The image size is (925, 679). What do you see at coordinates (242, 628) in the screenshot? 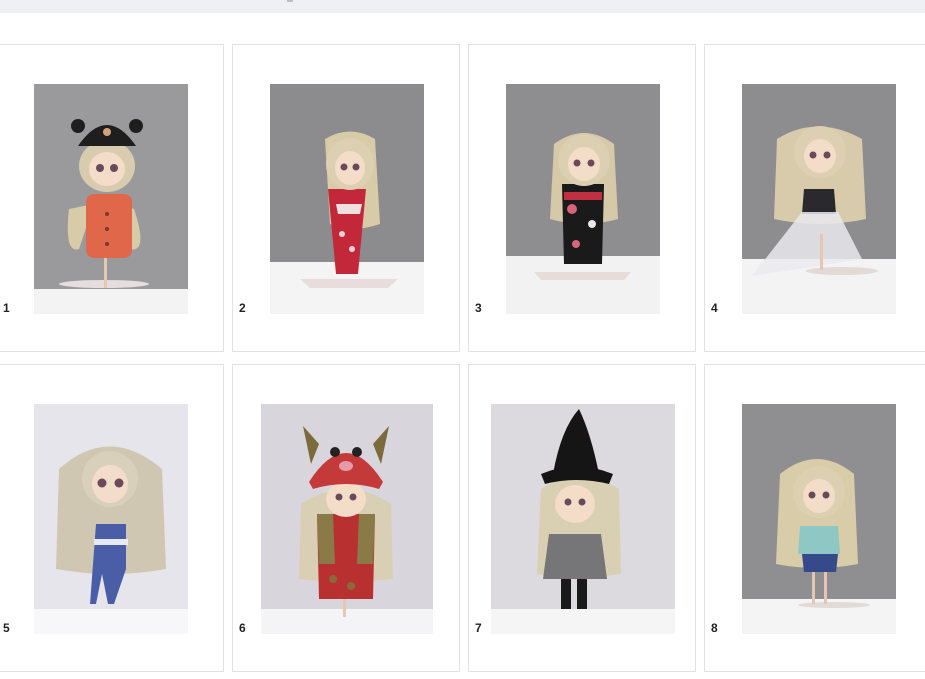
I see `item-number: 6` at bounding box center [242, 628].